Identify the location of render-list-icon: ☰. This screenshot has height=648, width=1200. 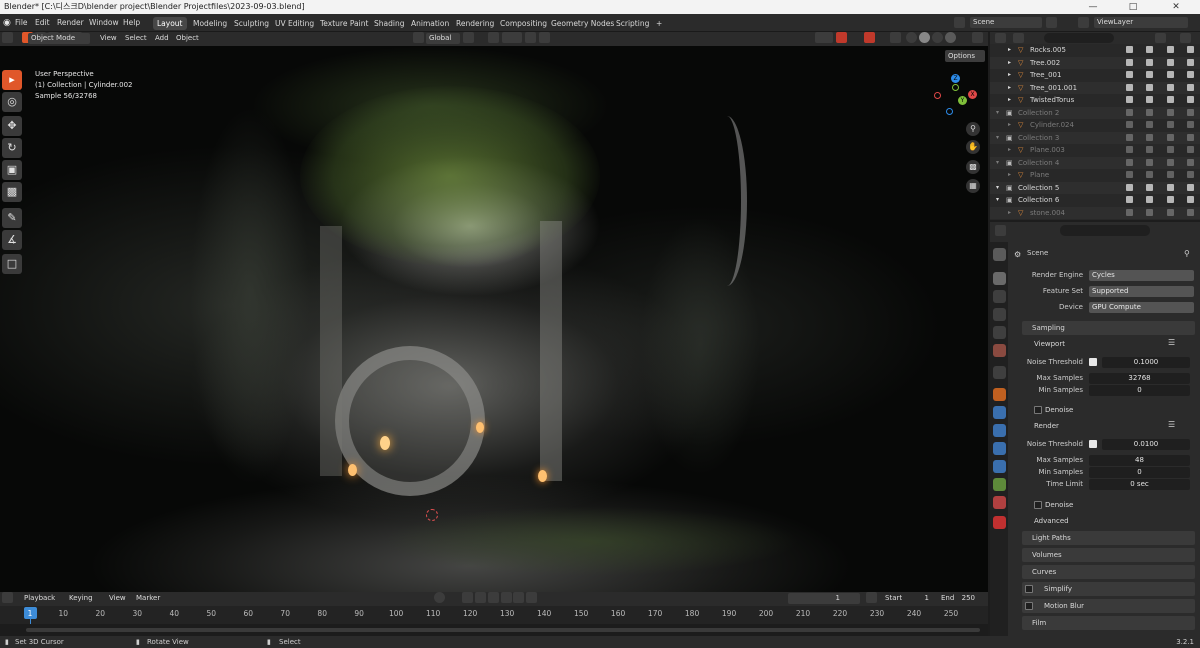
(1171, 424).